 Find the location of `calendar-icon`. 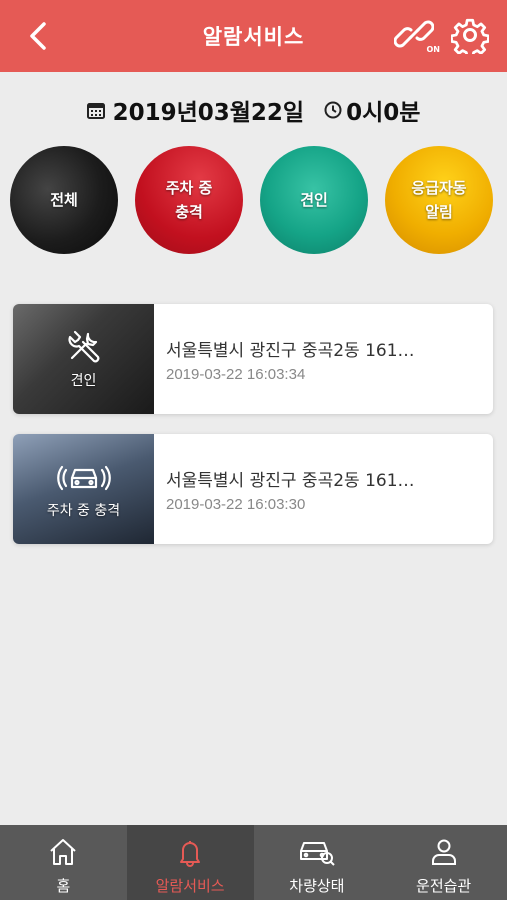

calendar-icon is located at coordinates (95, 111).